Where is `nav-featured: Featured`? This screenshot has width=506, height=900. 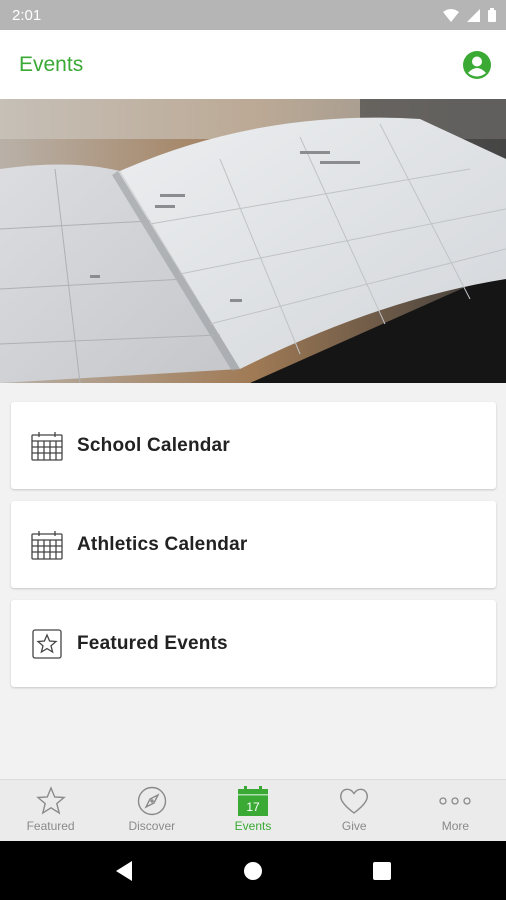
nav-featured: Featured is located at coordinates (50, 810).